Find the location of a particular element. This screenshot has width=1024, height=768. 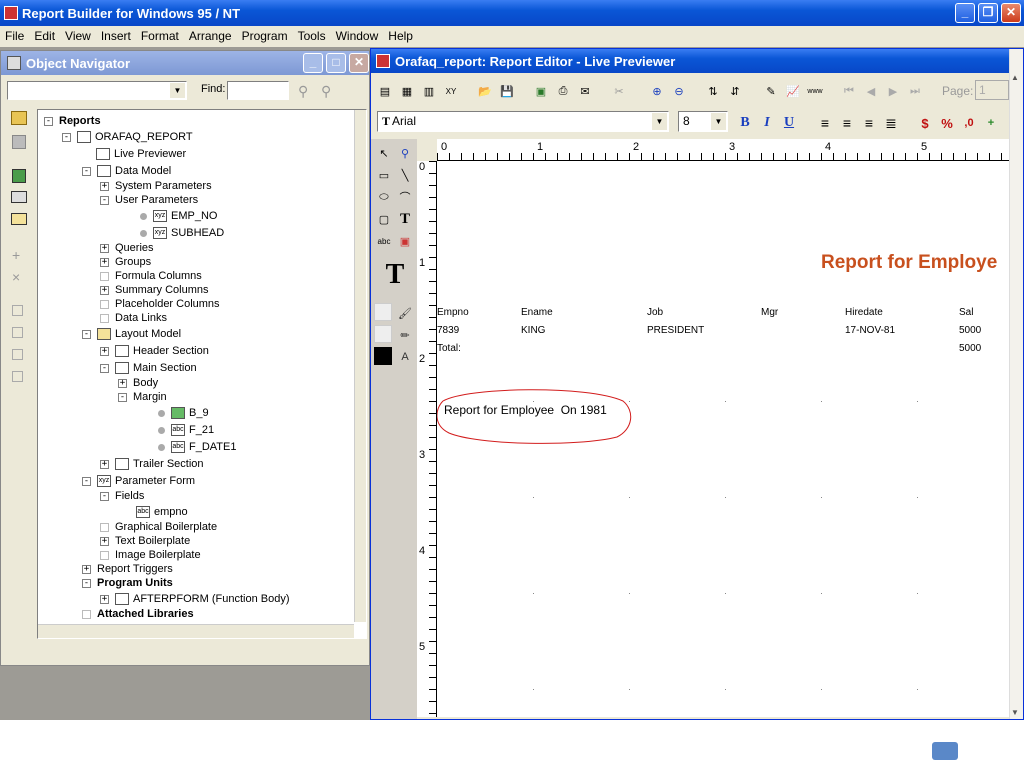

align-right-icon: ≡ is located at coordinates (869, 123).